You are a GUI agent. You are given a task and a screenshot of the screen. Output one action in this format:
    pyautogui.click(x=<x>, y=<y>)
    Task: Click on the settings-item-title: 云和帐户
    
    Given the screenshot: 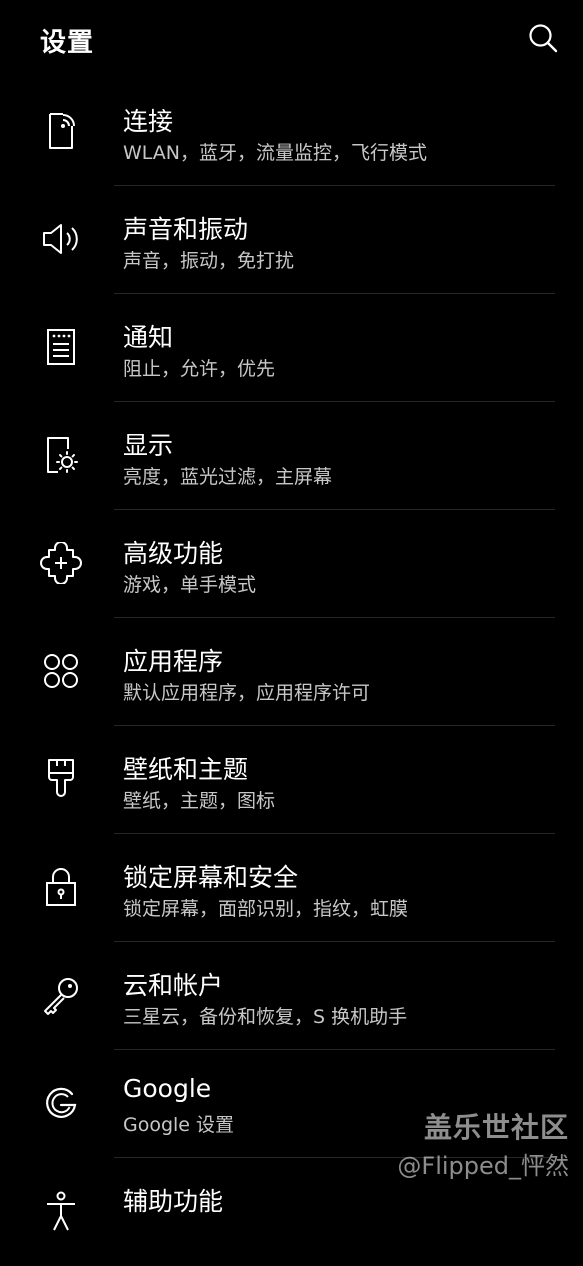 What is the action you would take?
    pyautogui.click(x=173, y=985)
    